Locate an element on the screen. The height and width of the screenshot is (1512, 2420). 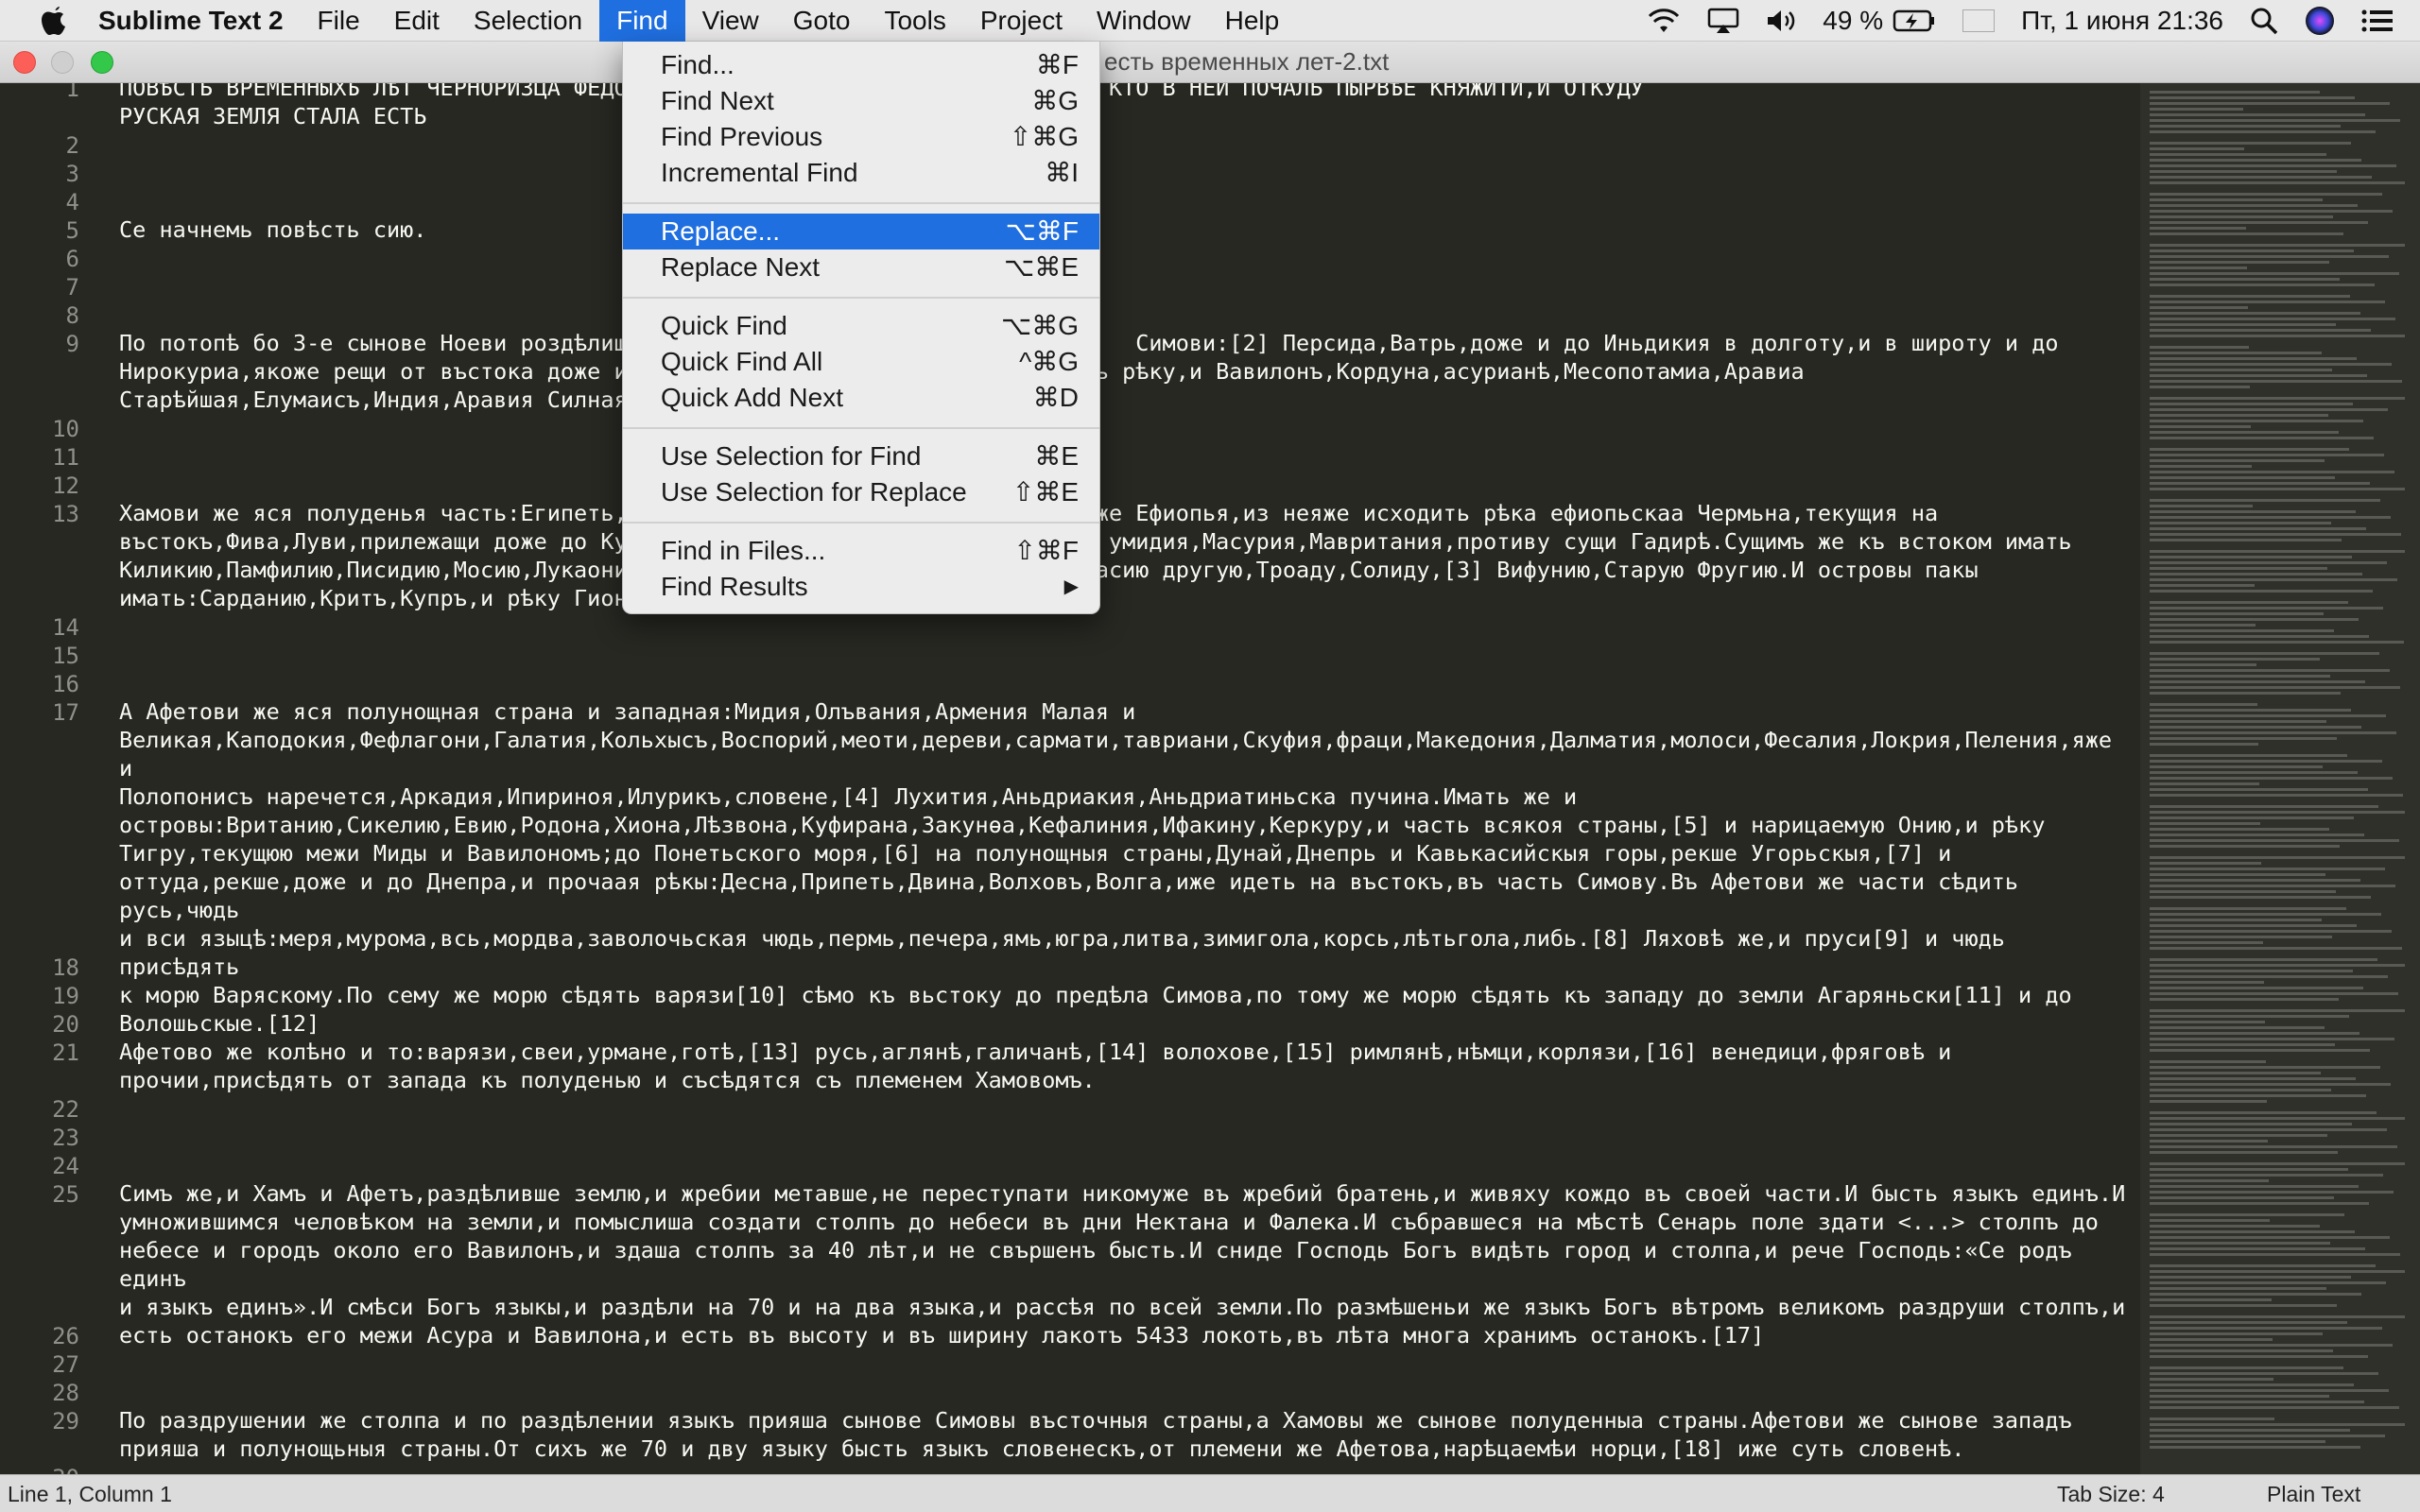
menu-item-find: Find... ⌘F is located at coordinates (861, 65).